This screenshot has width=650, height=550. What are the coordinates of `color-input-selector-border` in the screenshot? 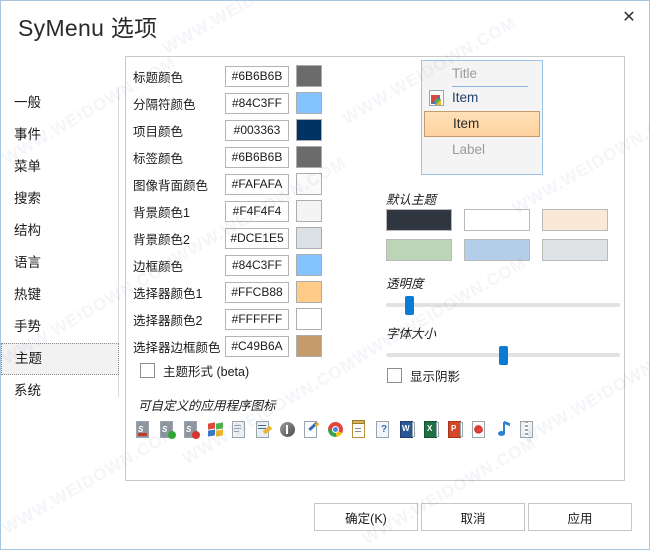 It's located at (257, 346).